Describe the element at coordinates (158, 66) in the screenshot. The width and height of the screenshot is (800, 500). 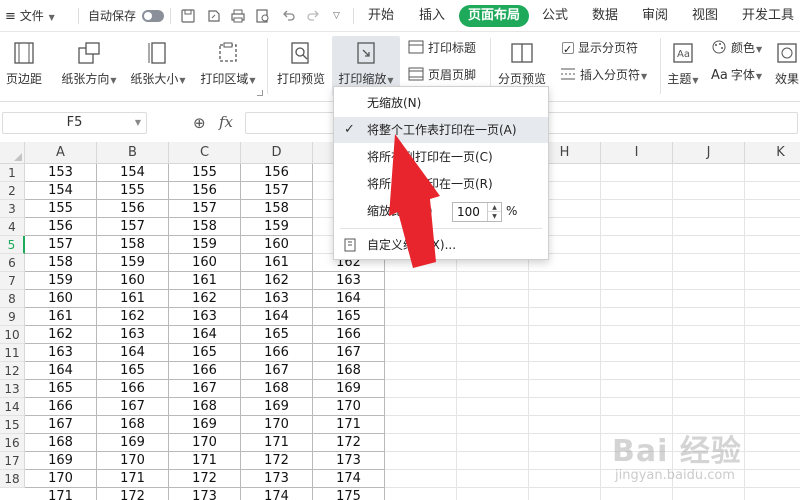
I see `paper-size-button: 纸张大小▼` at that location.